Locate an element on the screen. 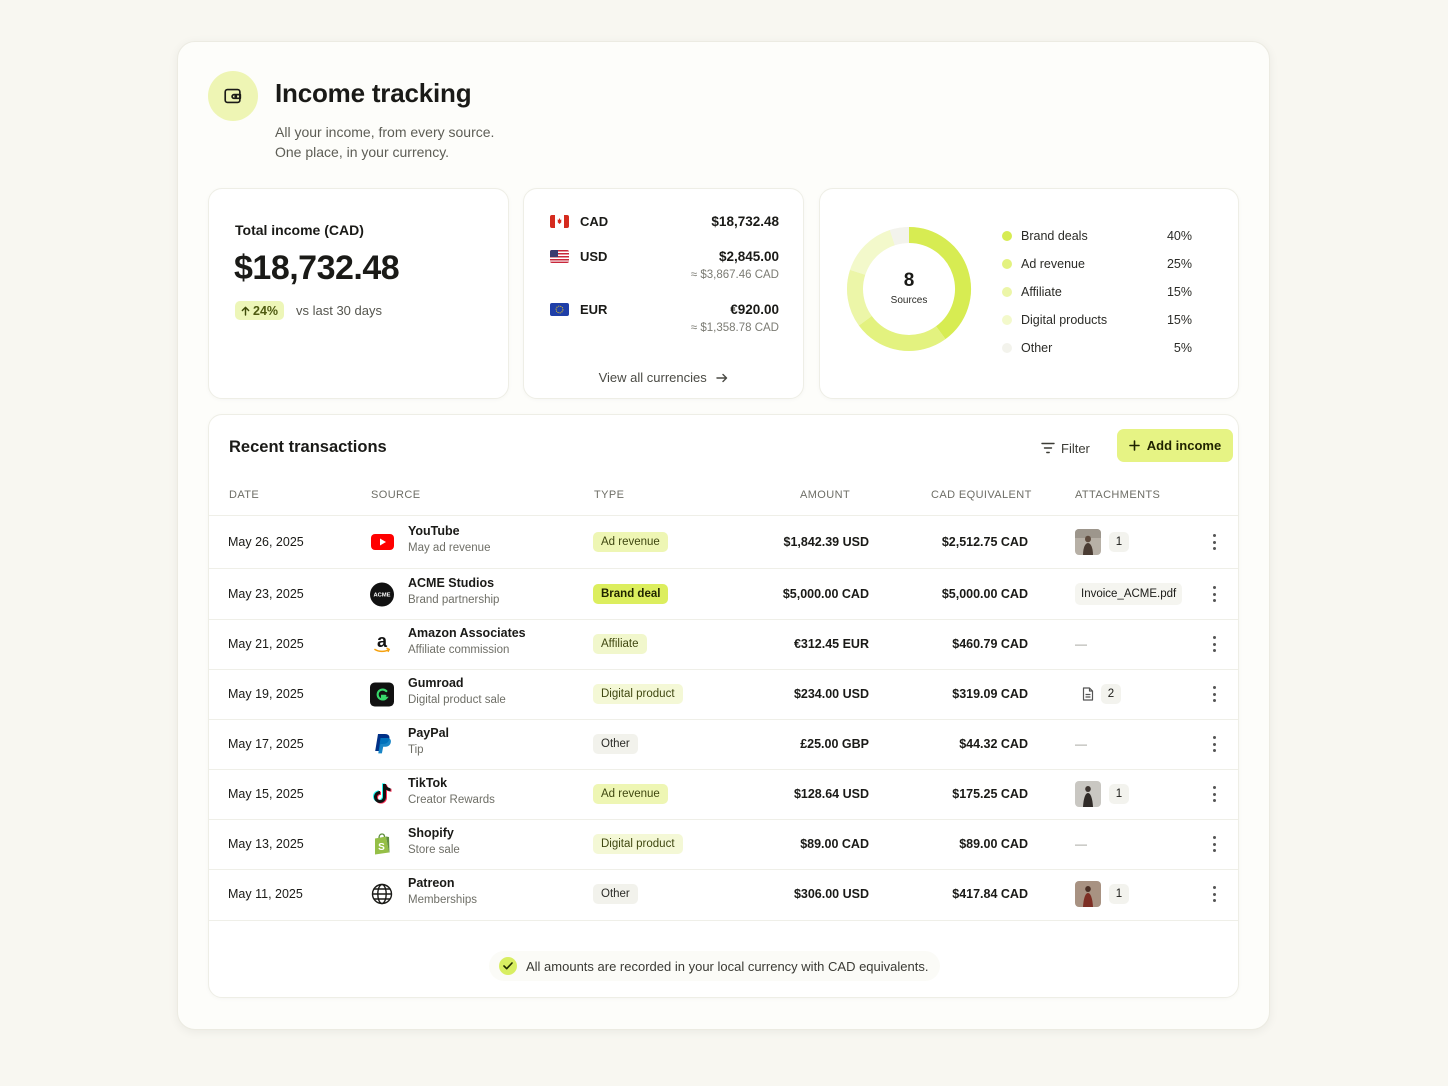  legend-item: Affiliate 15% is located at coordinates (1097, 292).